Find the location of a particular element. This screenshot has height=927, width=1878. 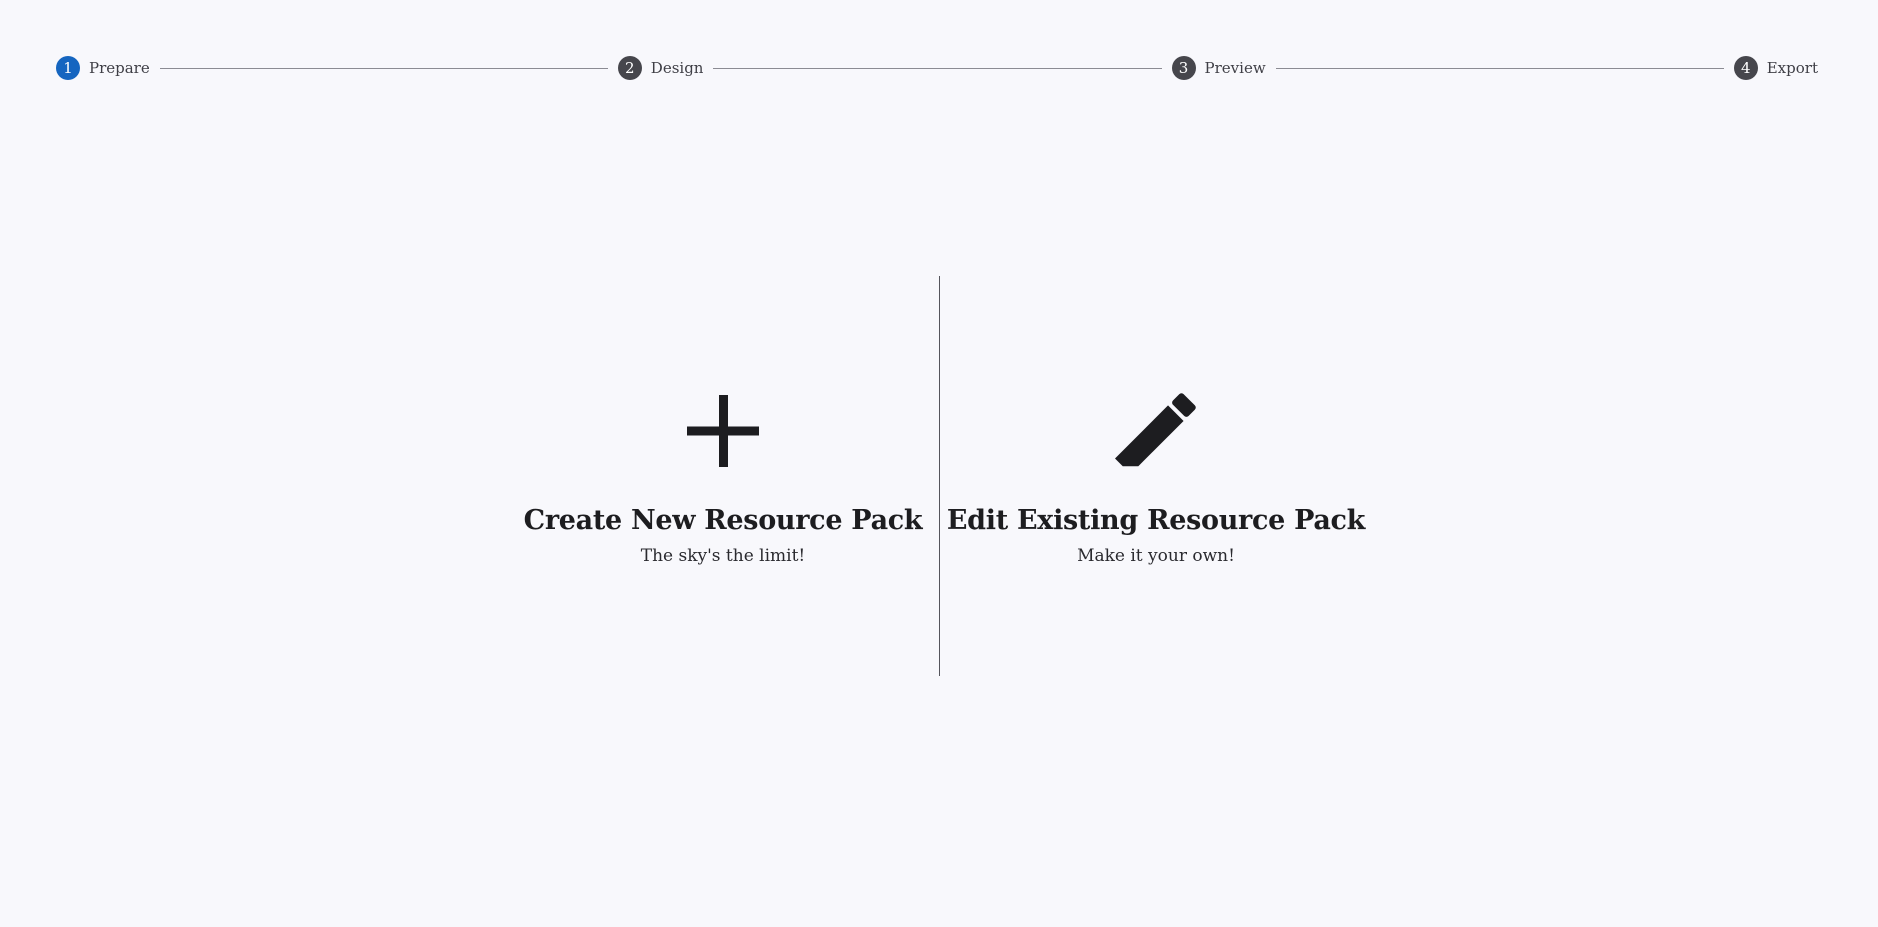

plus-icon is located at coordinates (723, 431).